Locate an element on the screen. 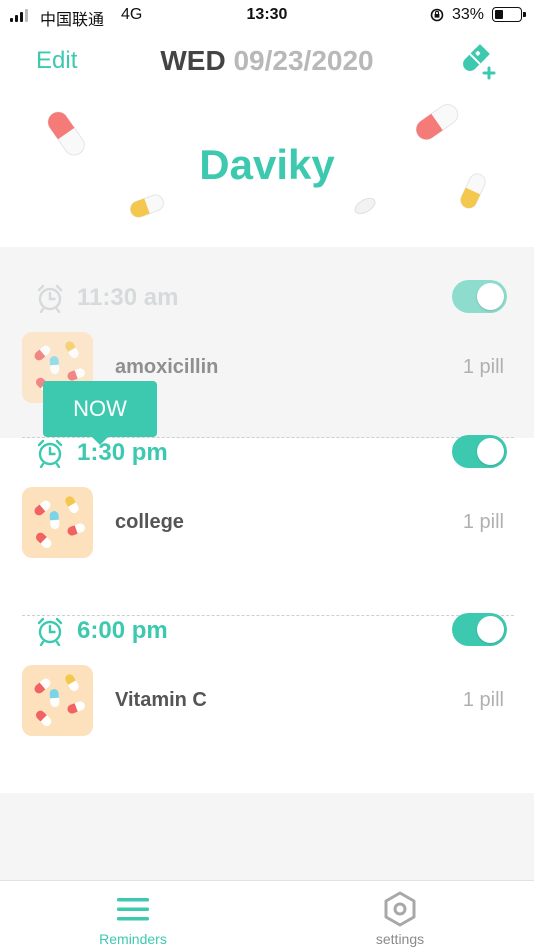  orientation-lock-icon is located at coordinates (437, 15).